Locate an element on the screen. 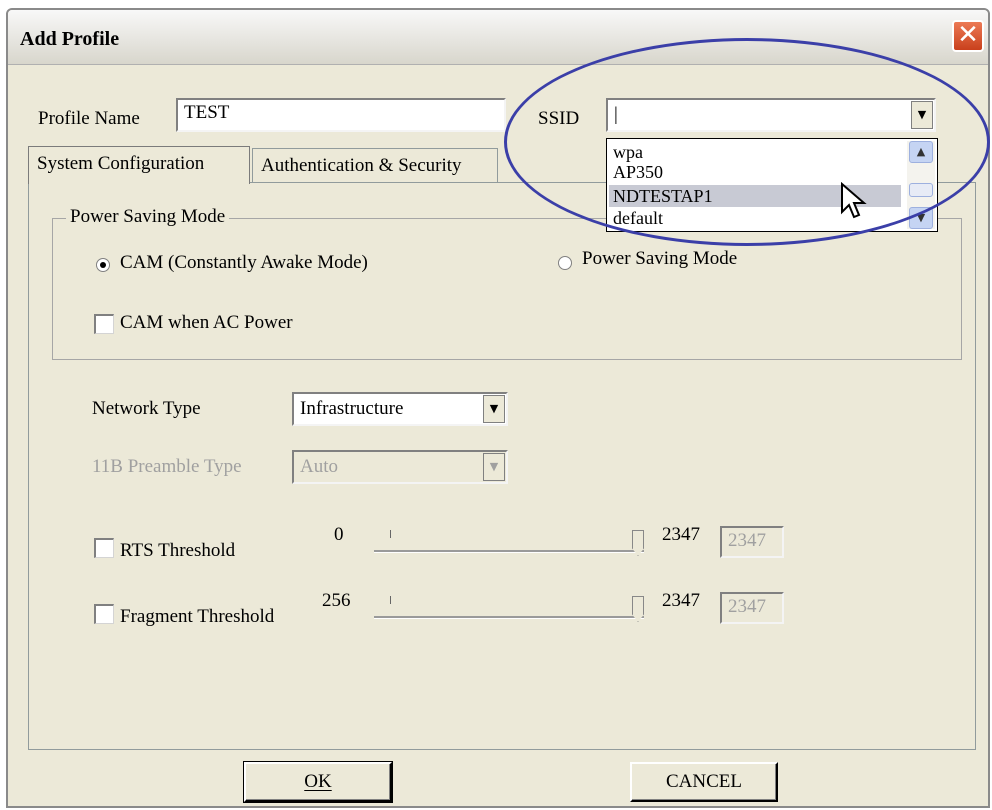 Image resolution: width=992 pixels, height=810 pixels. fragment-min-label: 256 is located at coordinates (336, 600).